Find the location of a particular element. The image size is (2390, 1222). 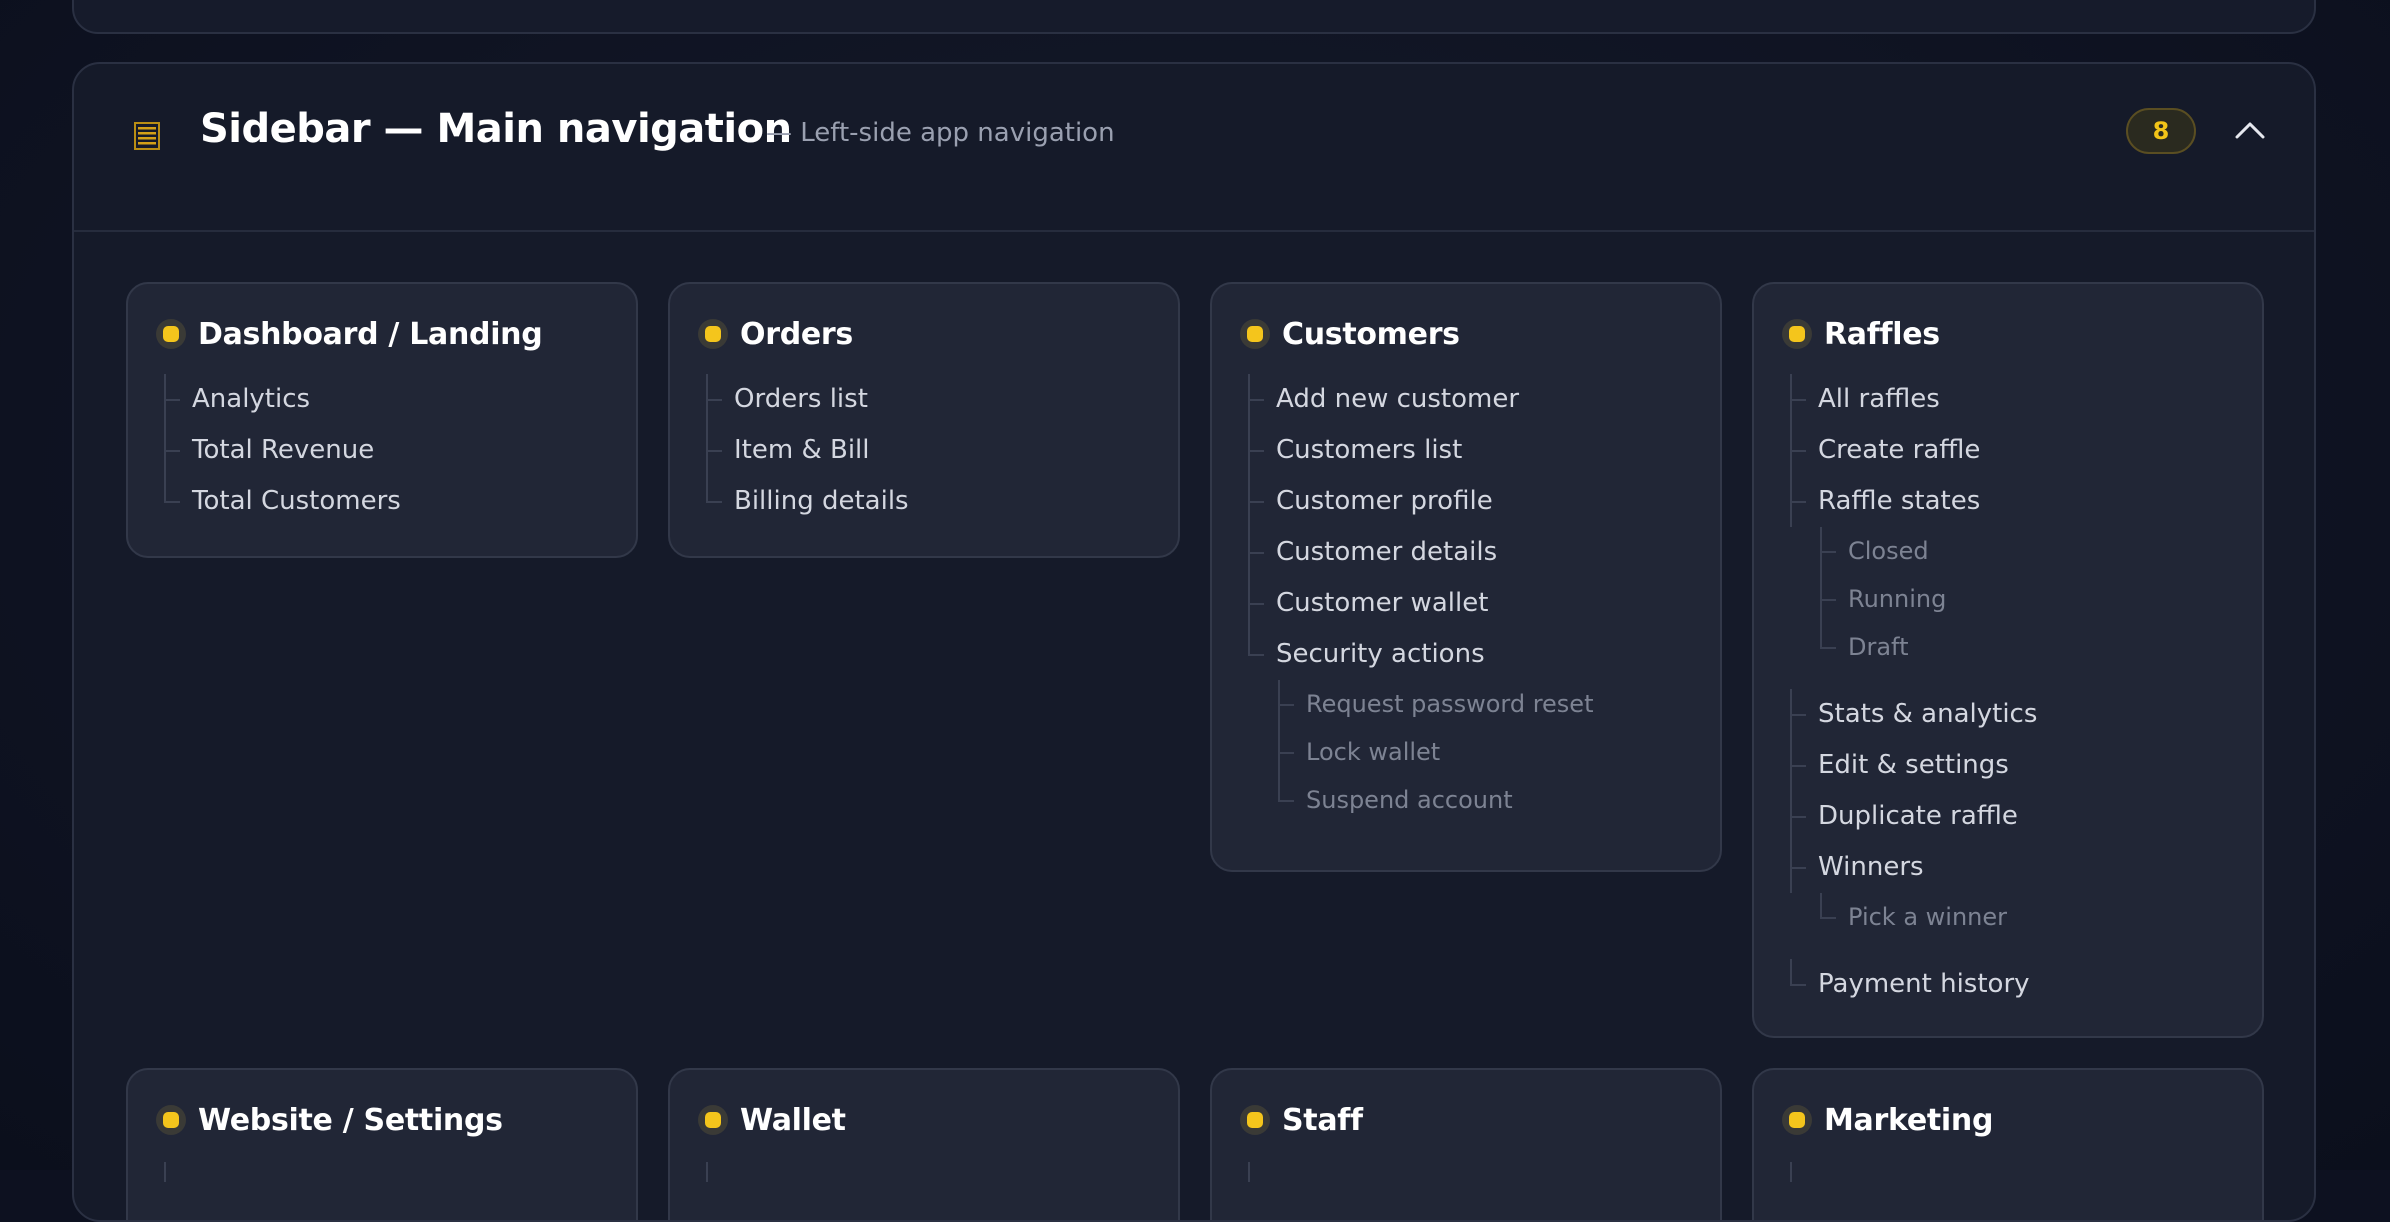

nav-item-orders-list: Orders list is located at coordinates (932, 399).